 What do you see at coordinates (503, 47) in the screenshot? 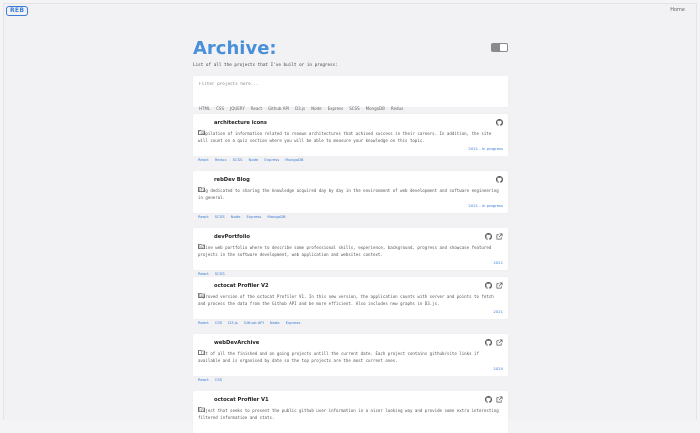
I see `theme-toggle-knob` at bounding box center [503, 47].